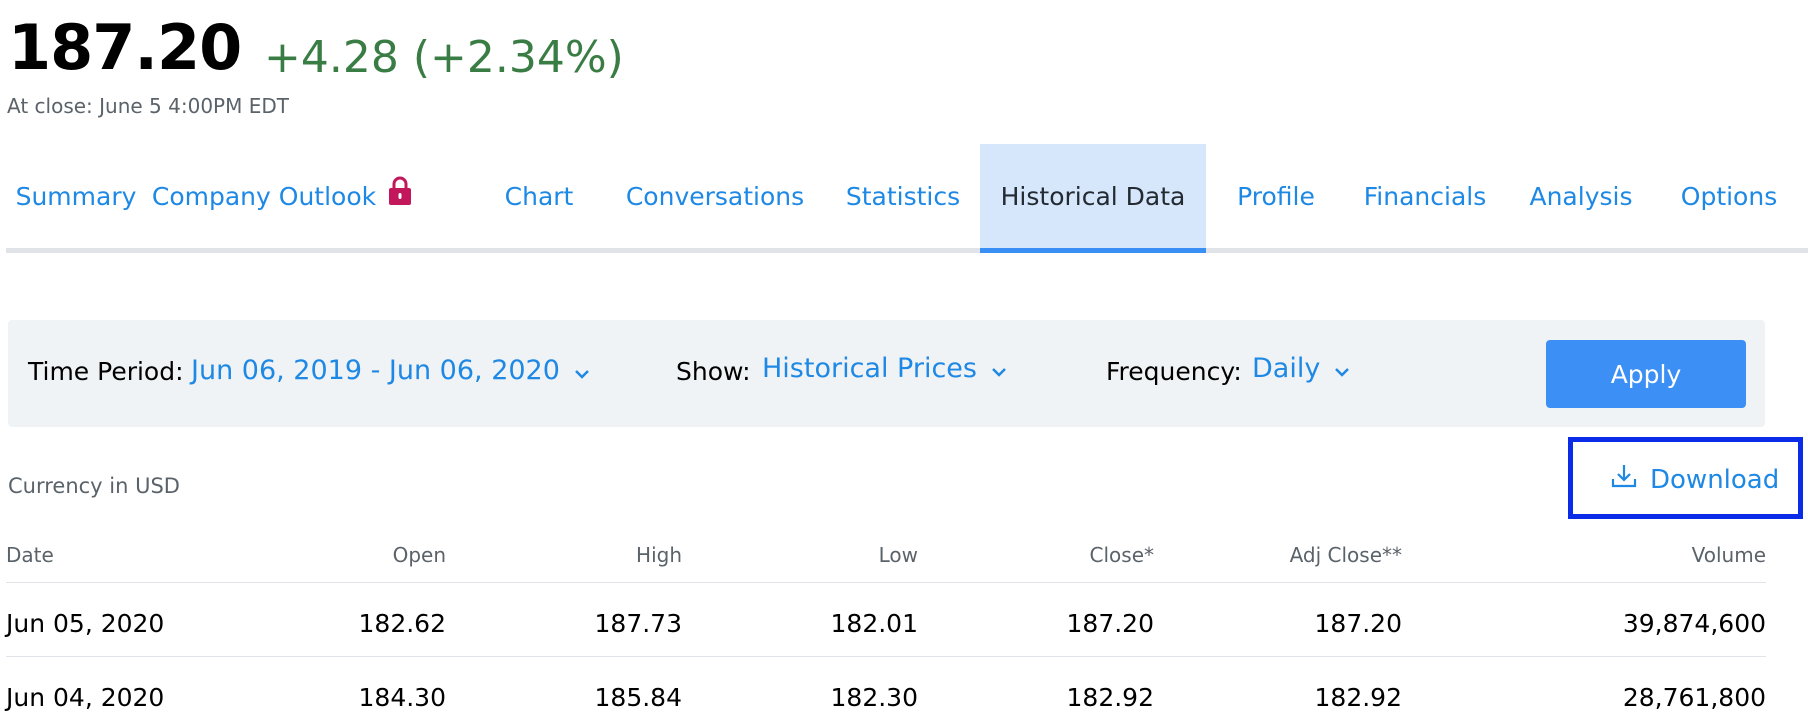 The height and width of the screenshot is (726, 1808). I want to click on tab-label: Financials, so click(1425, 196).